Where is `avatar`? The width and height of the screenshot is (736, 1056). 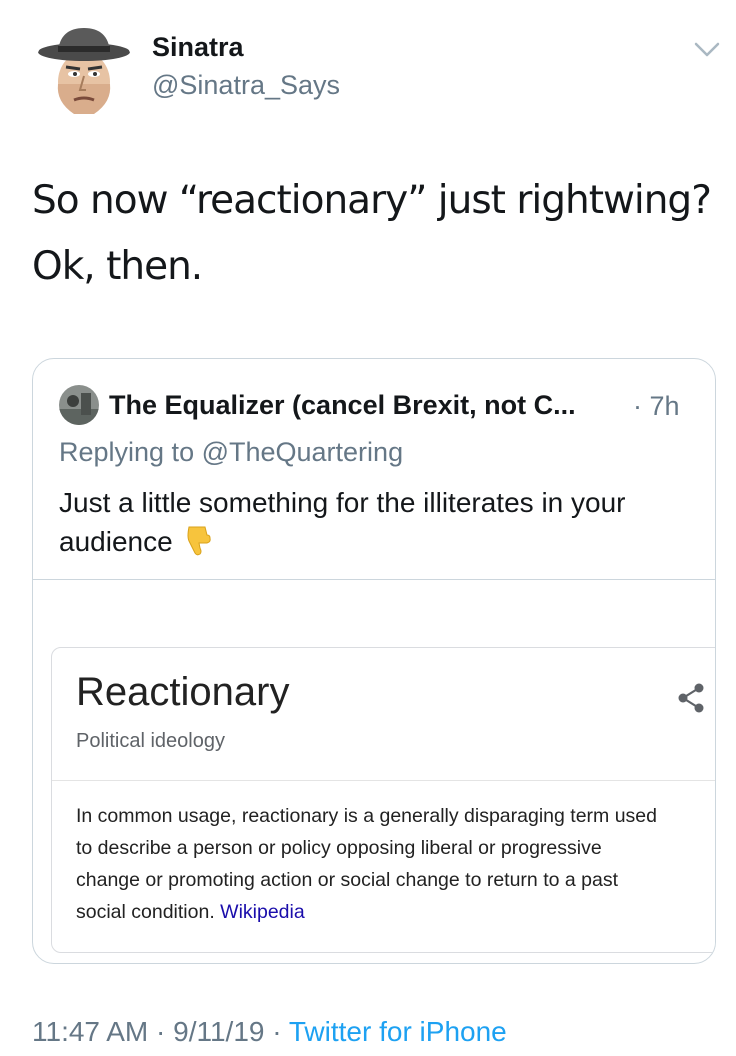
avatar is located at coordinates (84, 72).